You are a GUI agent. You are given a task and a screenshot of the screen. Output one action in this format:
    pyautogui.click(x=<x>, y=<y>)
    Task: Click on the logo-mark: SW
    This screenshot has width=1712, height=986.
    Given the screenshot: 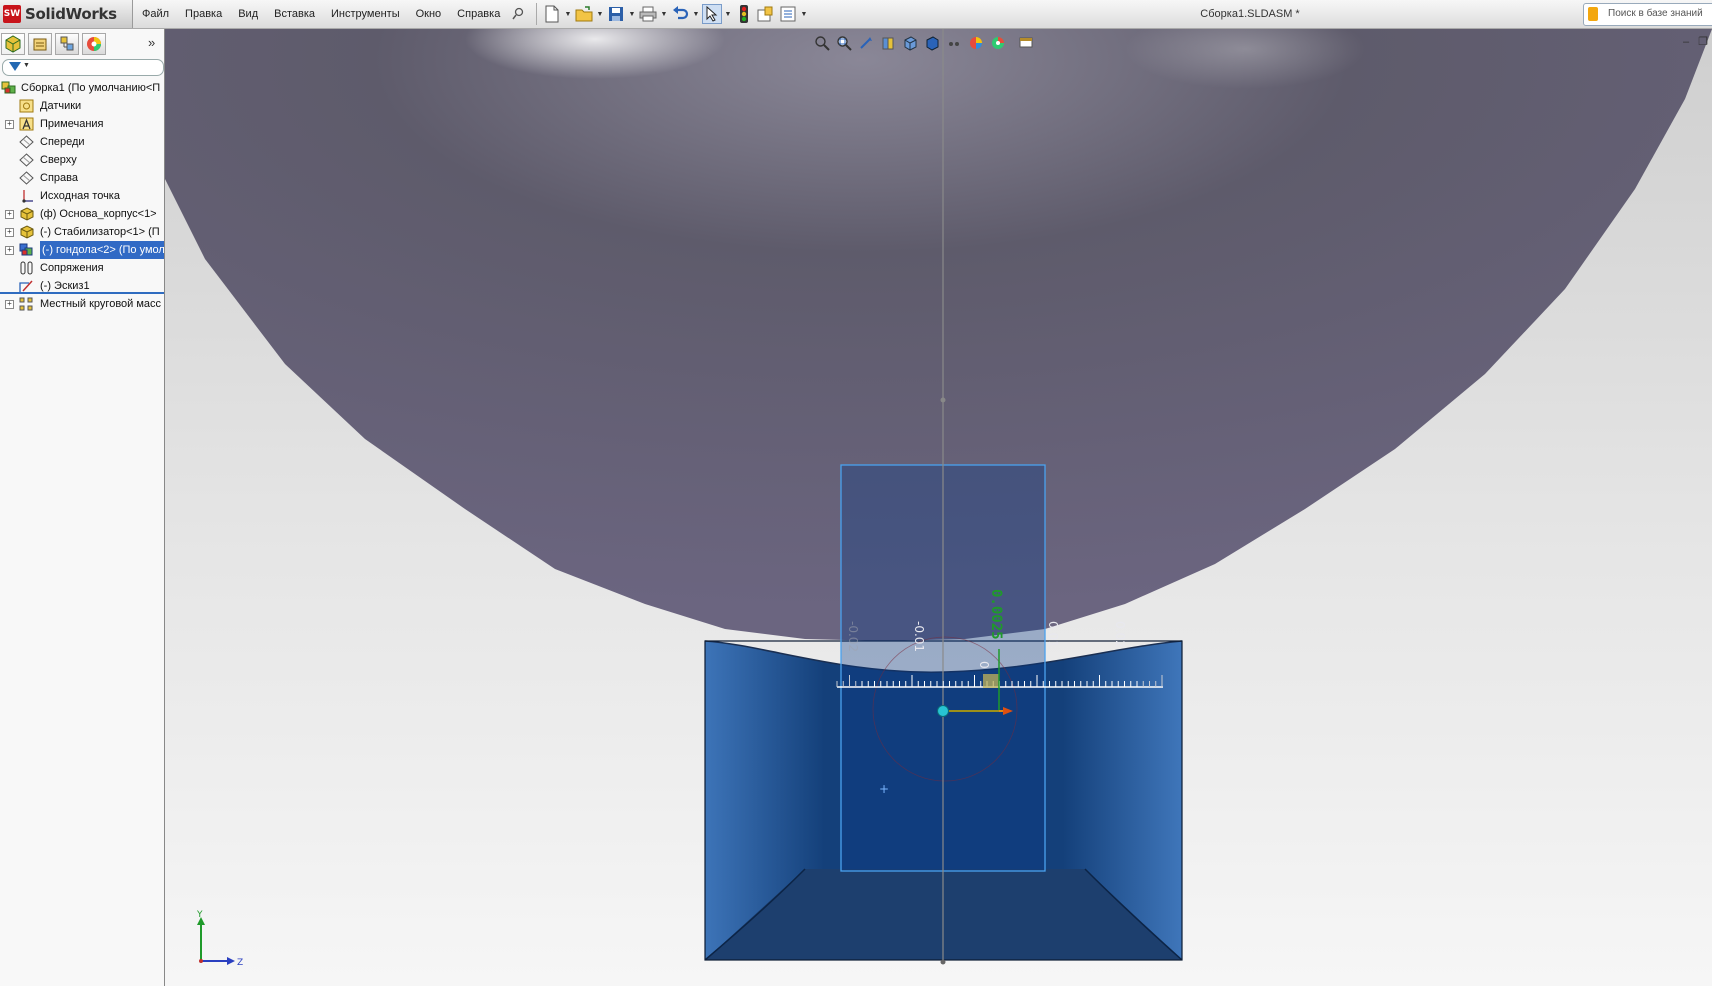 What is the action you would take?
    pyautogui.click(x=12, y=14)
    